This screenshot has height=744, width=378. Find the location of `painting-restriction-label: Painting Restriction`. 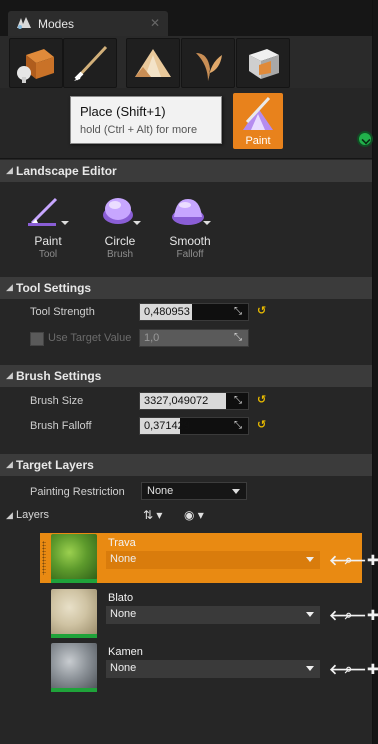

painting-restriction-label: Painting Restriction is located at coordinates (77, 492).